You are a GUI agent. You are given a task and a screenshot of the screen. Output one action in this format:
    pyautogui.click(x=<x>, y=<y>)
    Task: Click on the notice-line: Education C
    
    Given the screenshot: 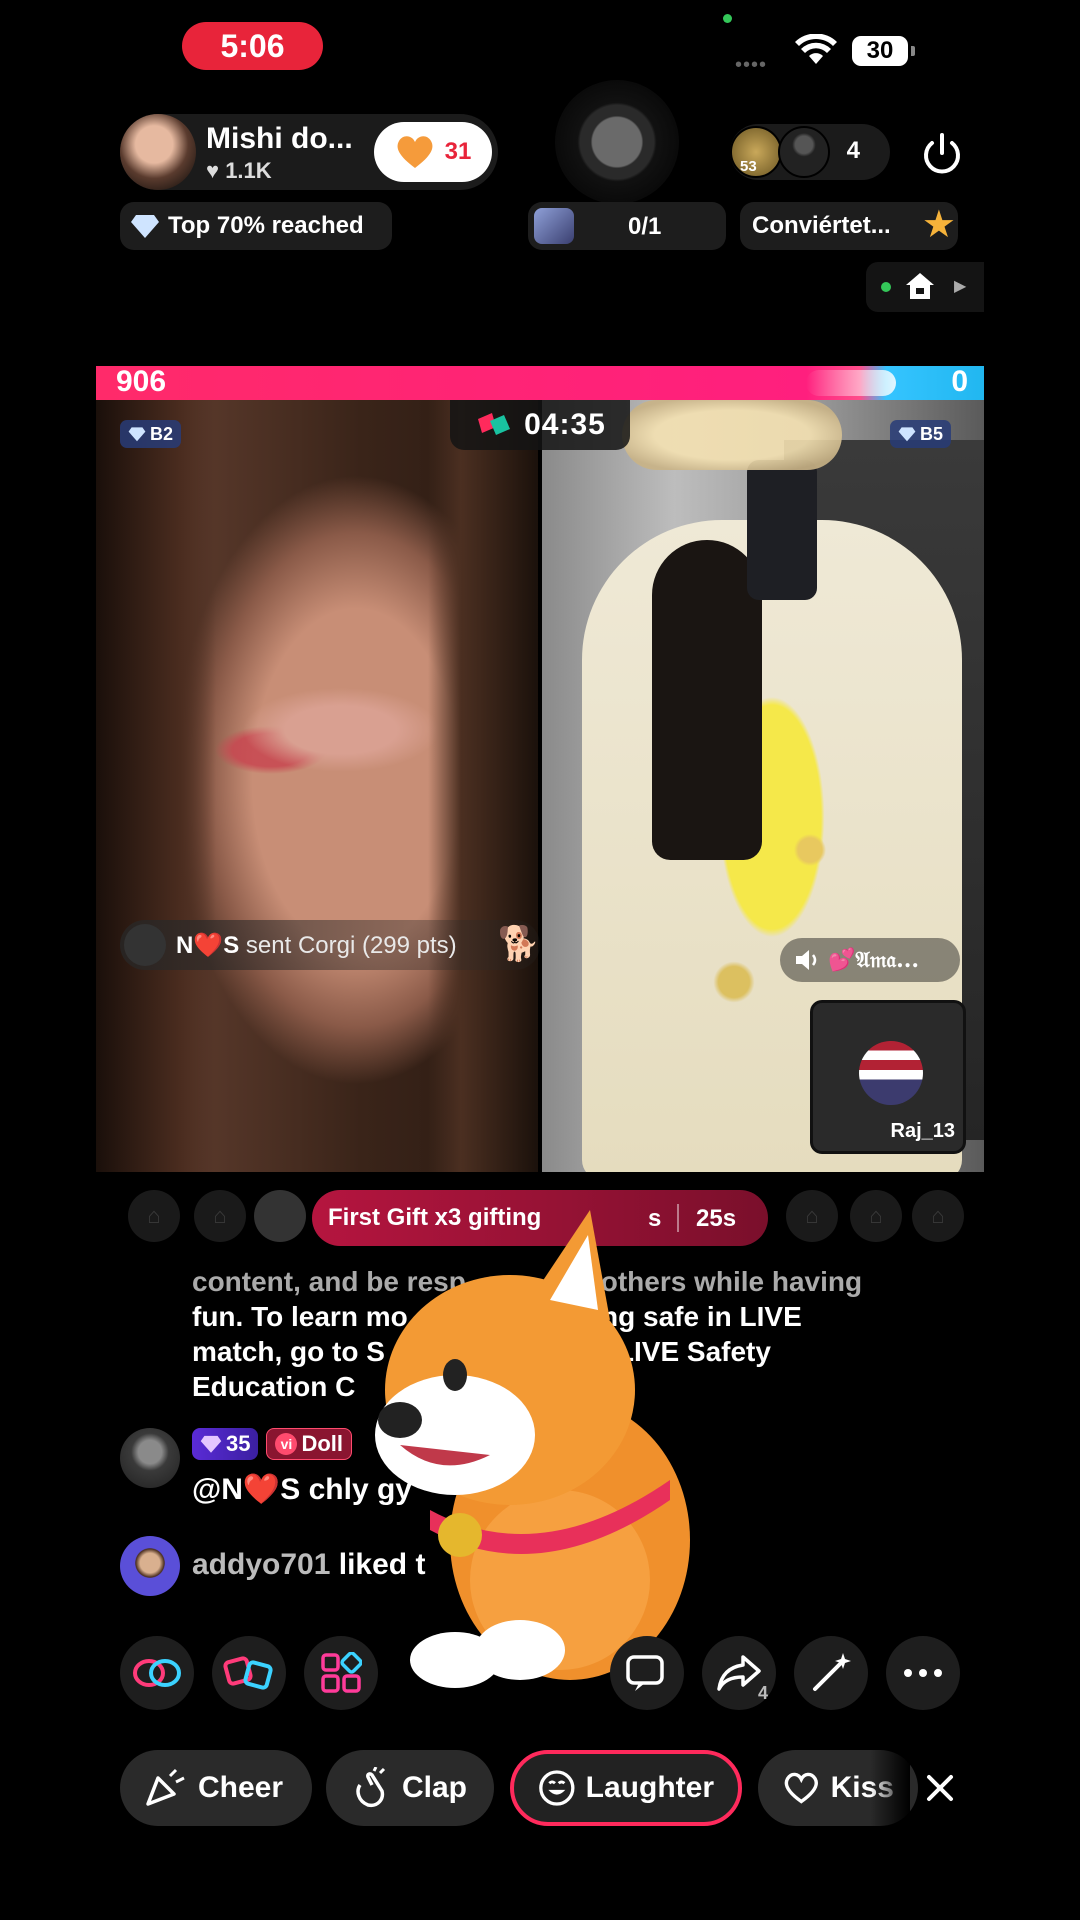 What is the action you would take?
    pyautogui.click(x=274, y=1386)
    